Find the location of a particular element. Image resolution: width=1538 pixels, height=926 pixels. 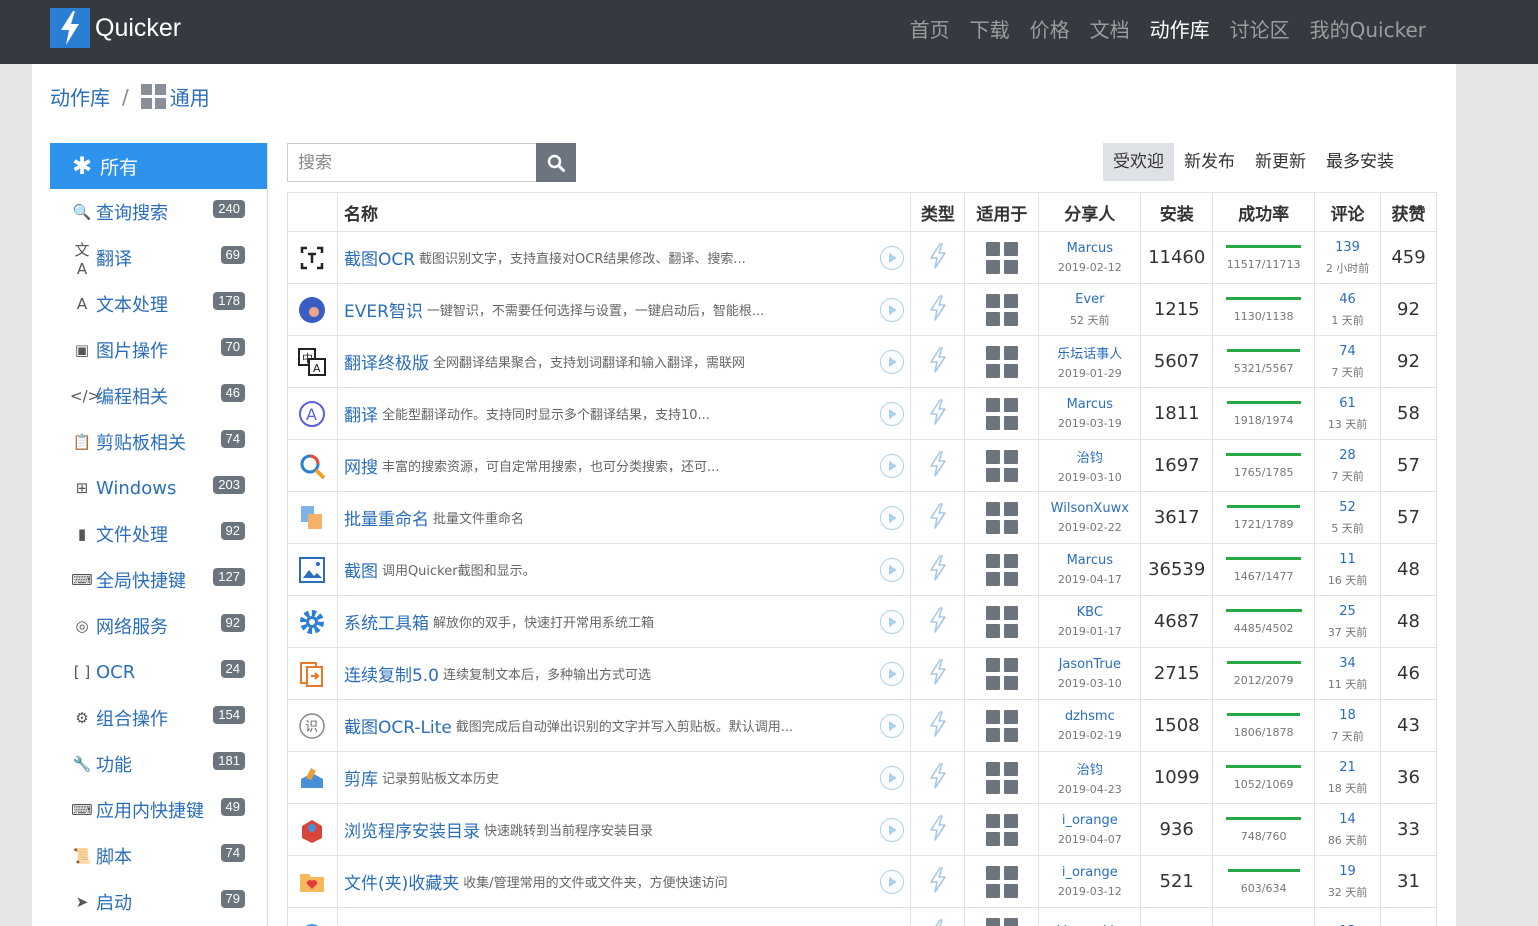

header-applies: 适用于 is located at coordinates (1002, 212).